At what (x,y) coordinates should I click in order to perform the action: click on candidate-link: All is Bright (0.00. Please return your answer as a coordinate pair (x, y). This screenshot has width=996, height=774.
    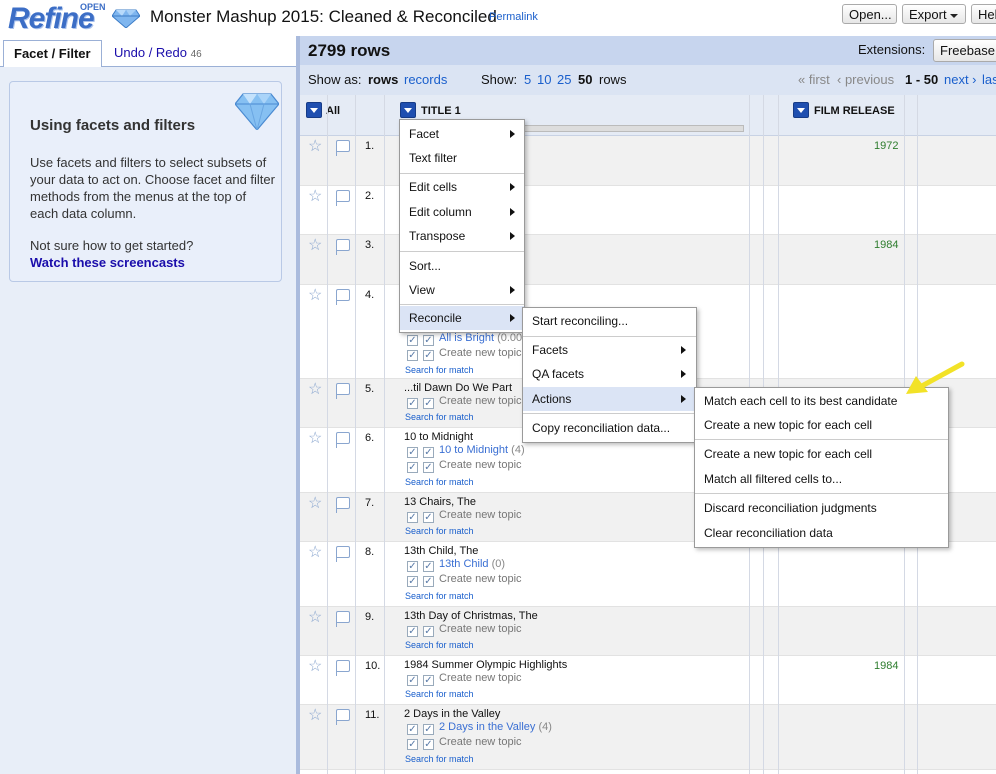
    Looking at the image, I should click on (480, 338).